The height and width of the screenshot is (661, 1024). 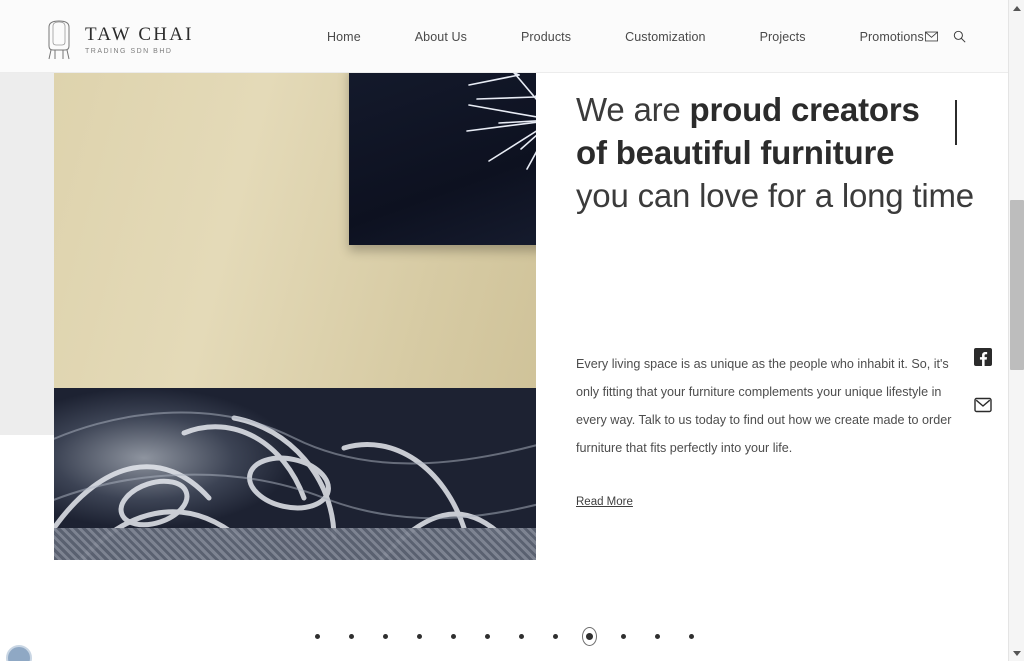 I want to click on hero-image-seat-texture, so click(x=295, y=544).